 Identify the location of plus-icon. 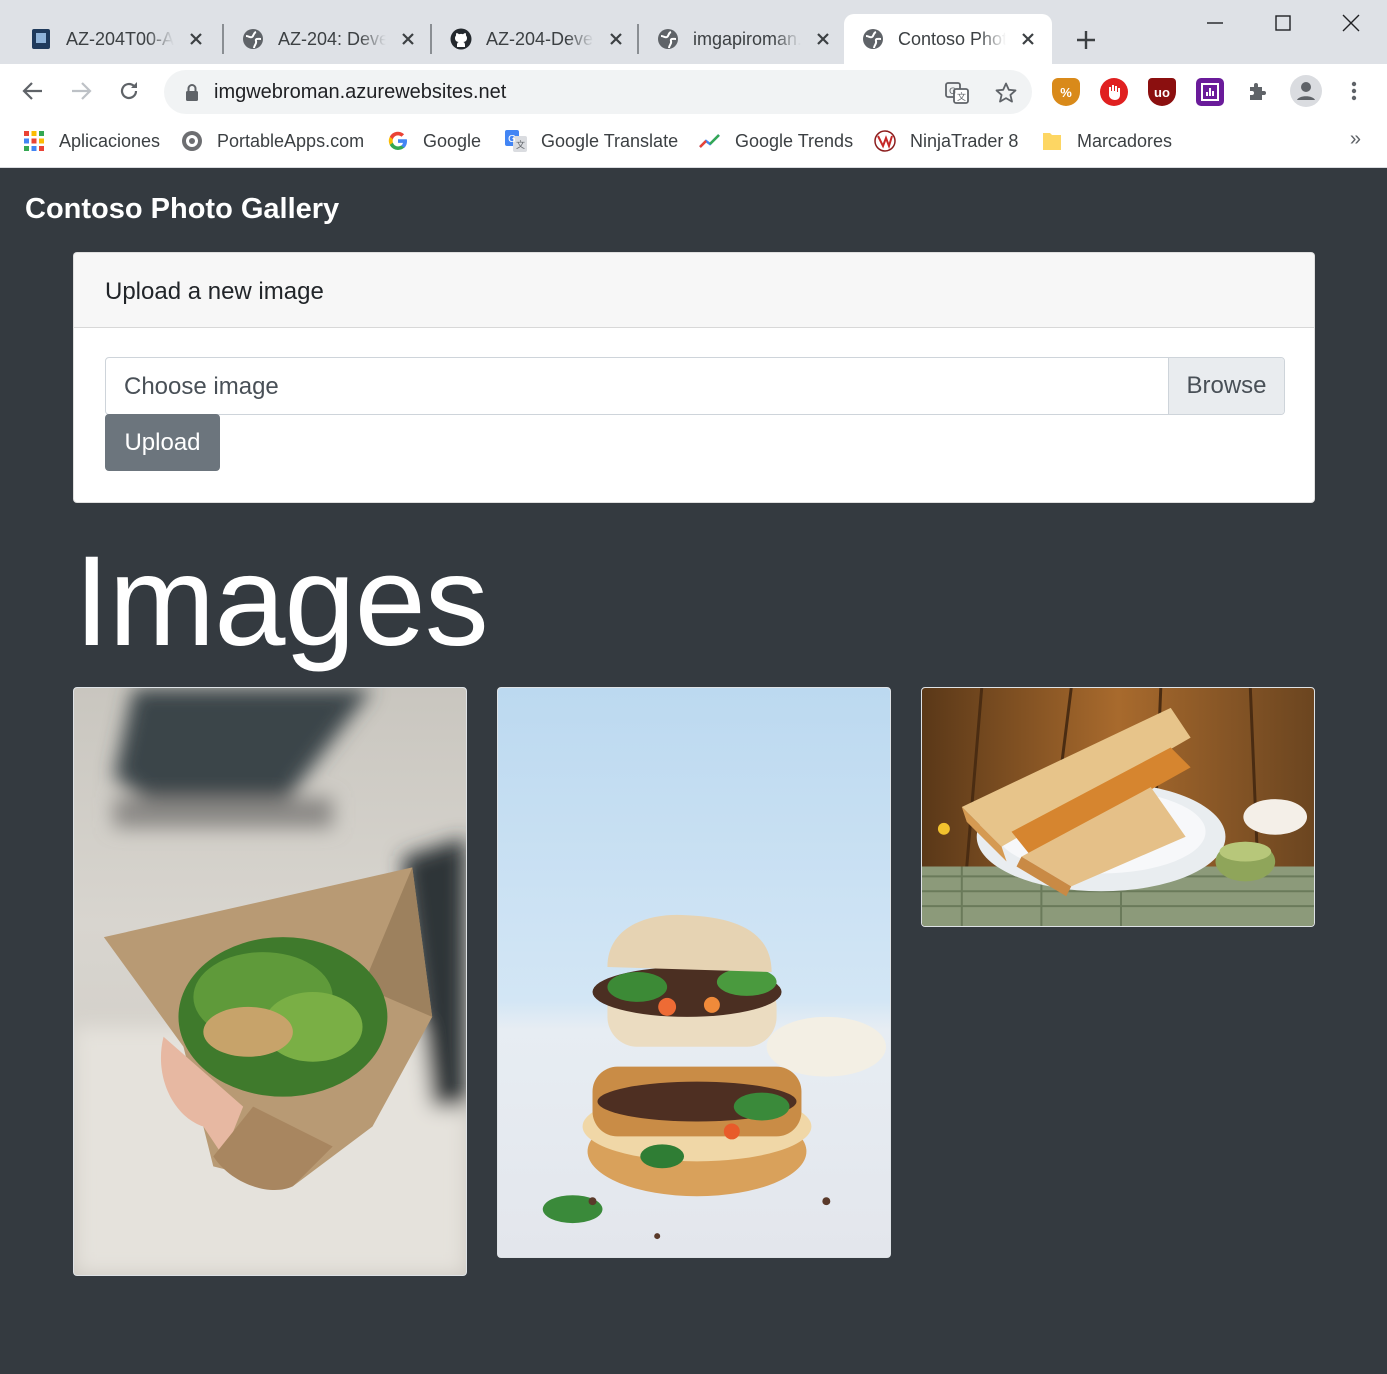
(1086, 40).